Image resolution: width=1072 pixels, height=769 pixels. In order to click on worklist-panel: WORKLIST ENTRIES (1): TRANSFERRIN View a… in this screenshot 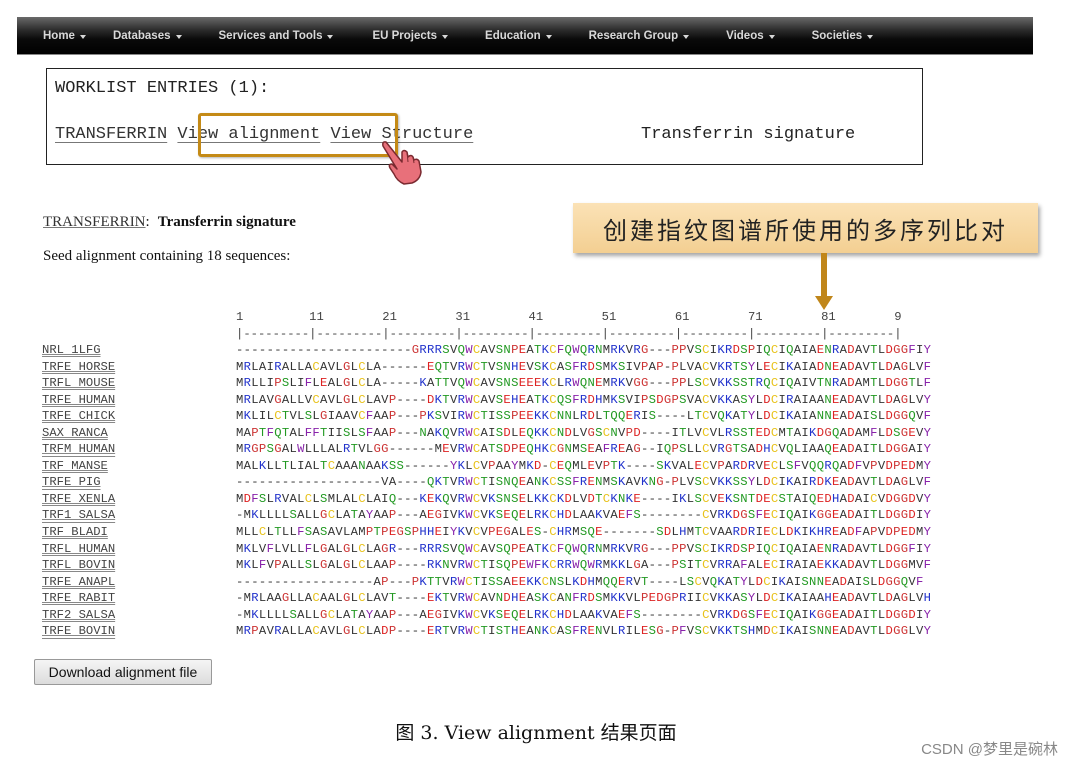, I will do `click(484, 116)`.